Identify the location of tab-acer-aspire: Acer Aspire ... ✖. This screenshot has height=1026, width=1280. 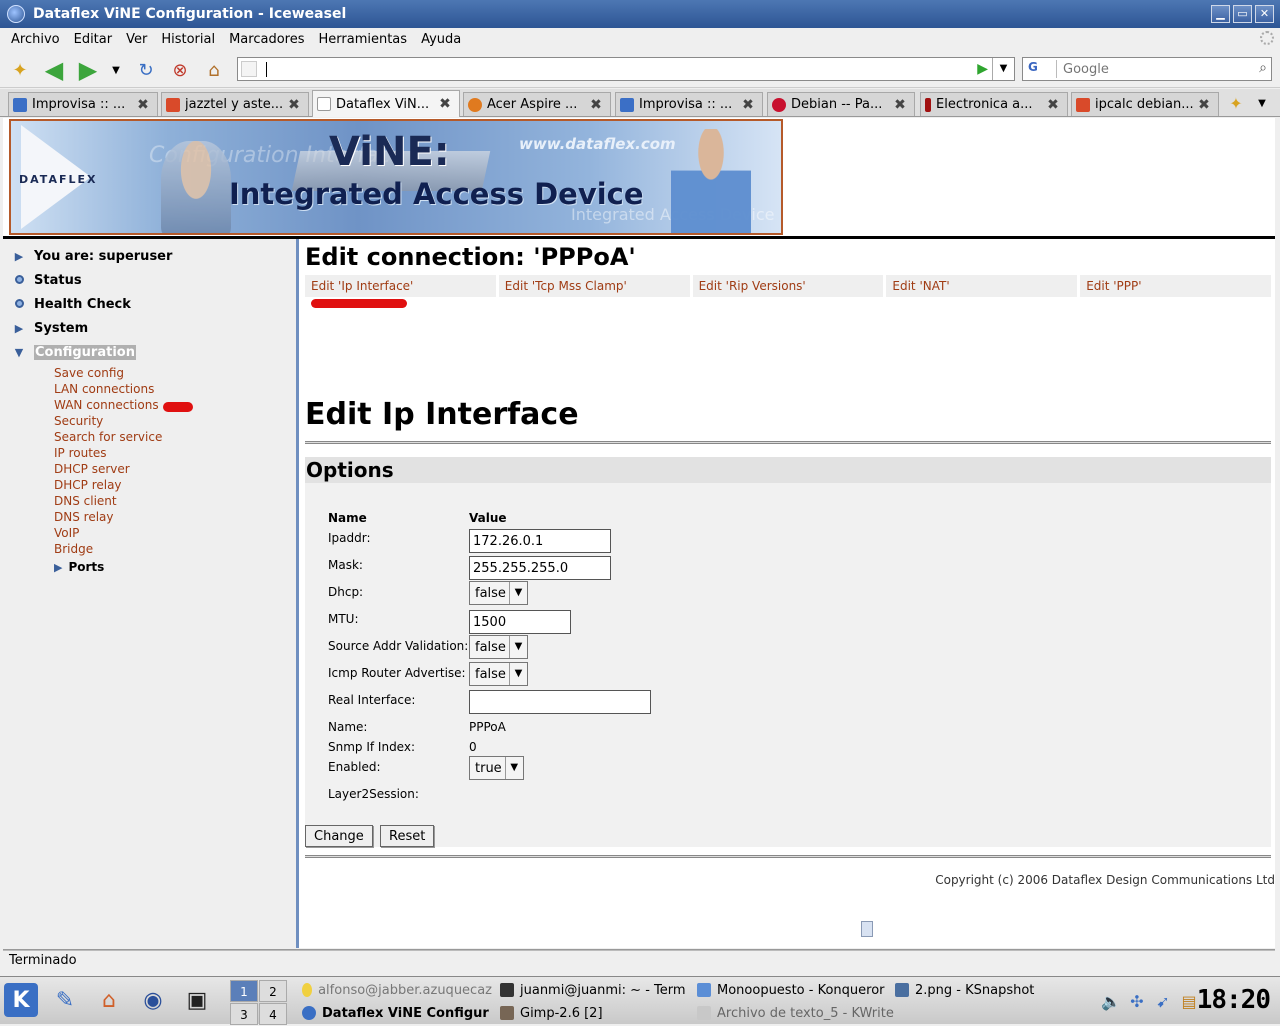
(537, 104).